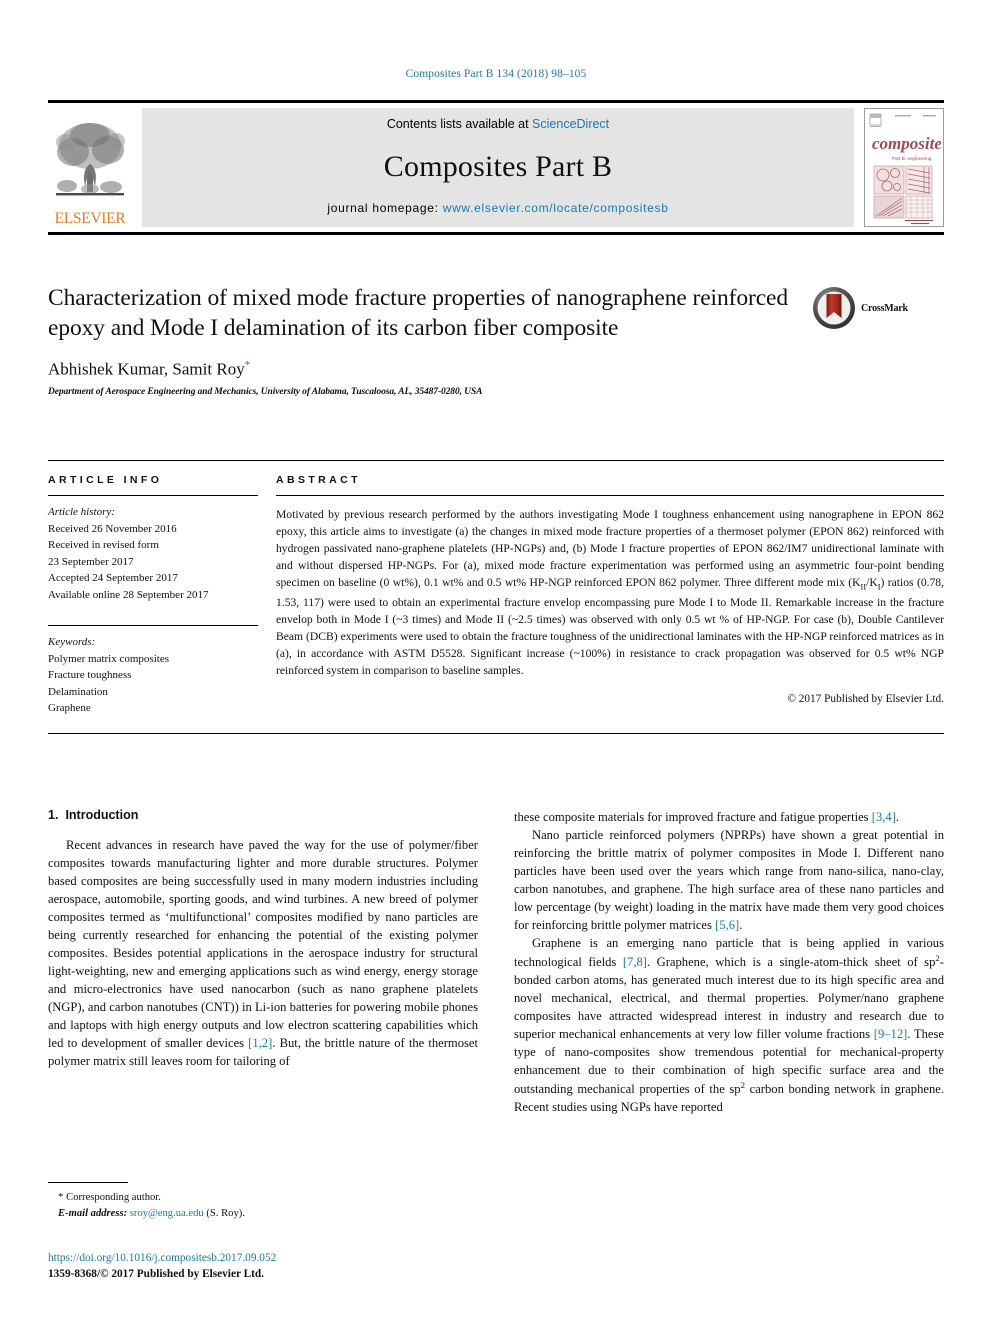  I want to click on citation-reference: [3,4], so click(884, 817).